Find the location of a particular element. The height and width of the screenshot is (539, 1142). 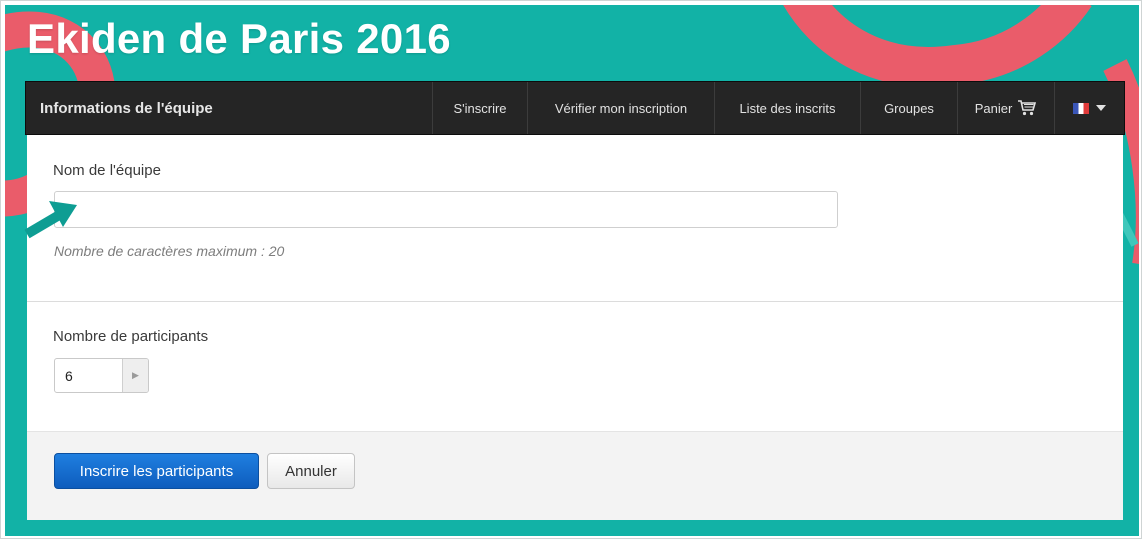

inscrire-participants-button: Inscrire les participants is located at coordinates (156, 471).